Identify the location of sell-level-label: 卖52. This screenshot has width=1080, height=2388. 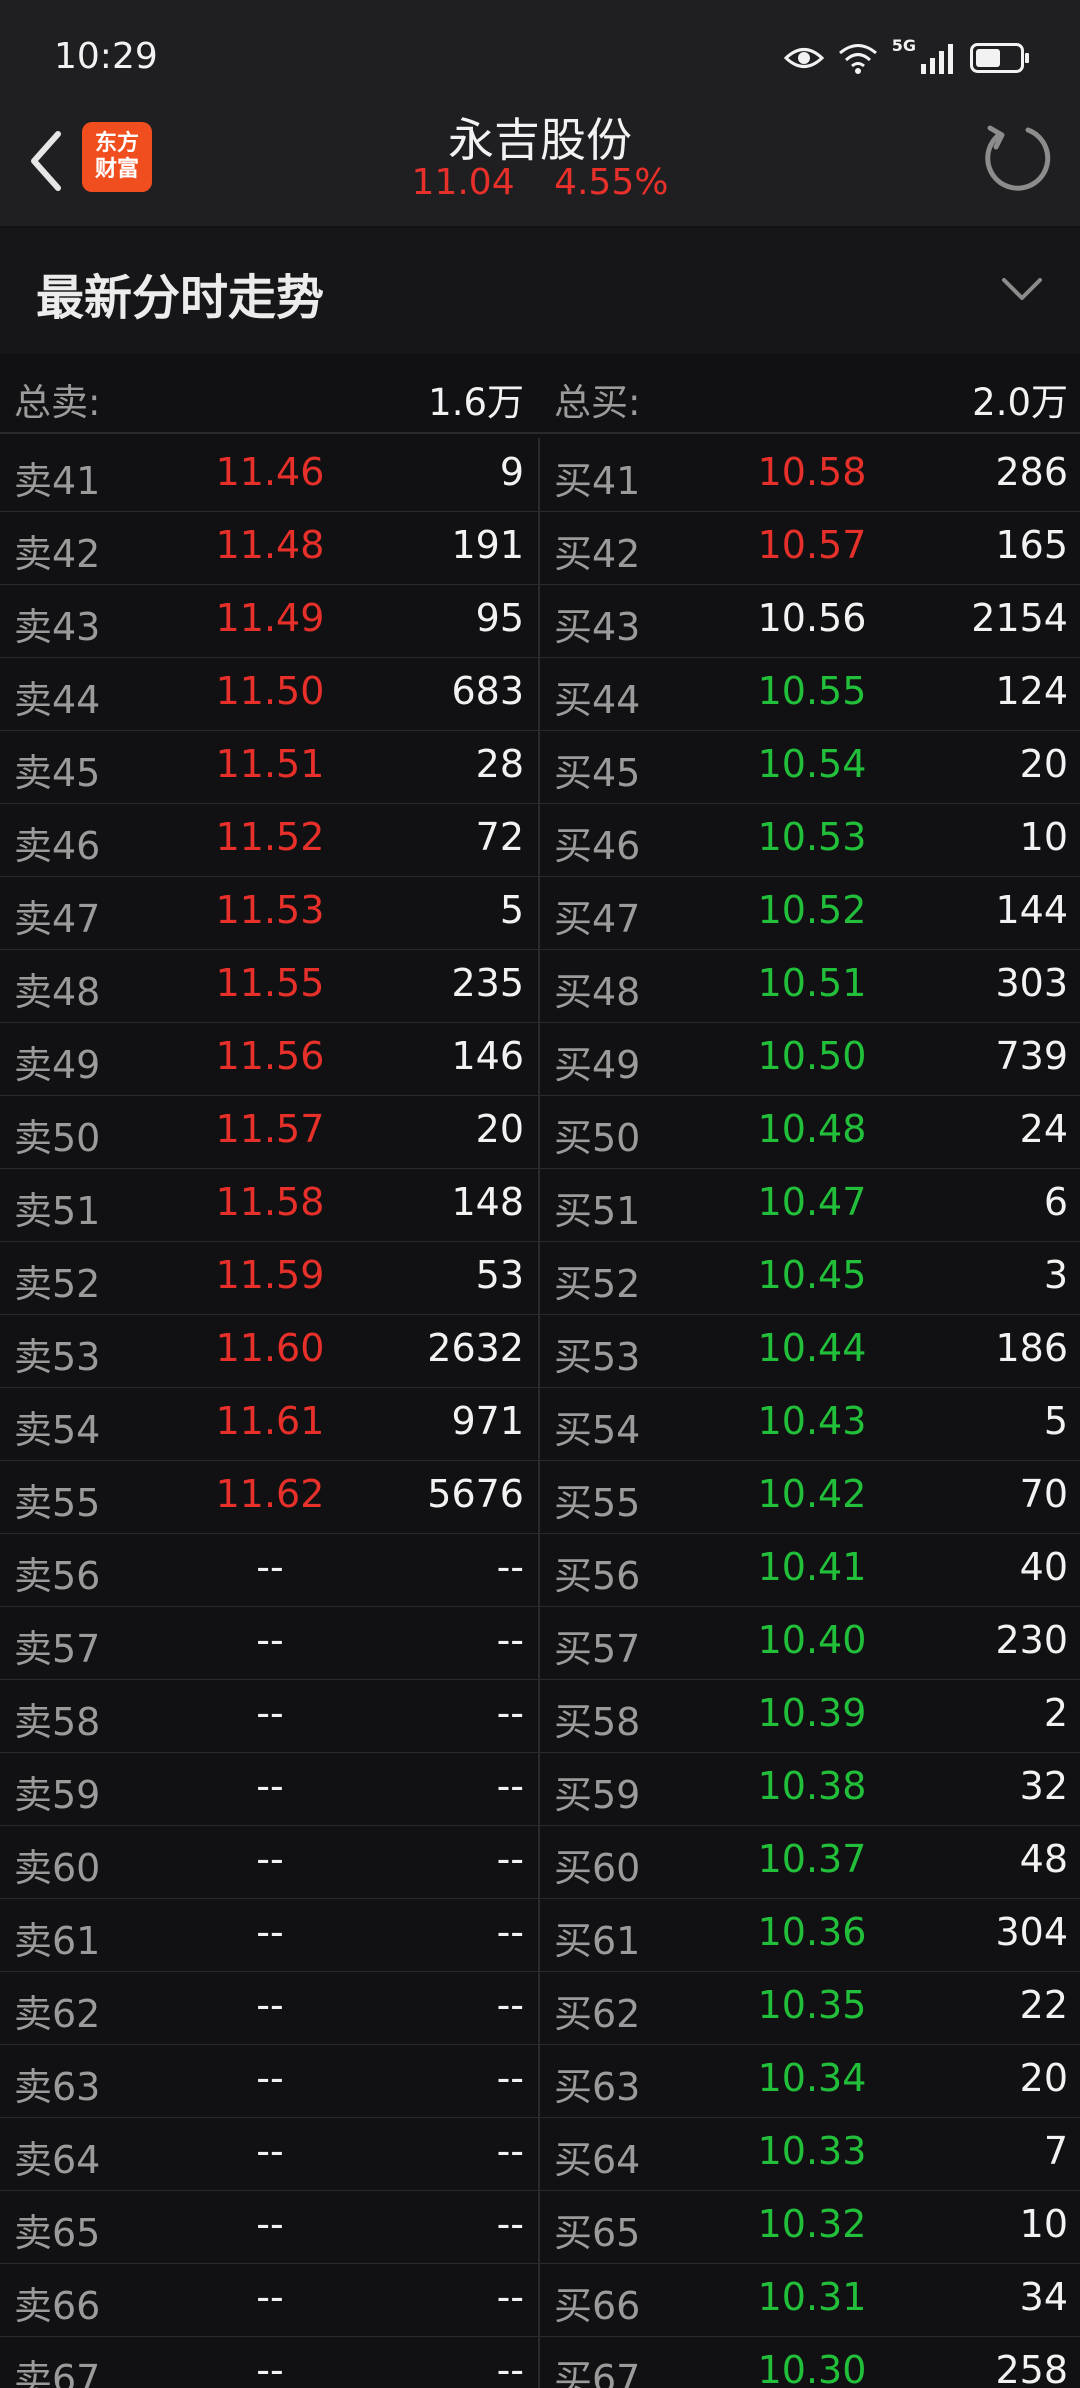
(57, 1284).